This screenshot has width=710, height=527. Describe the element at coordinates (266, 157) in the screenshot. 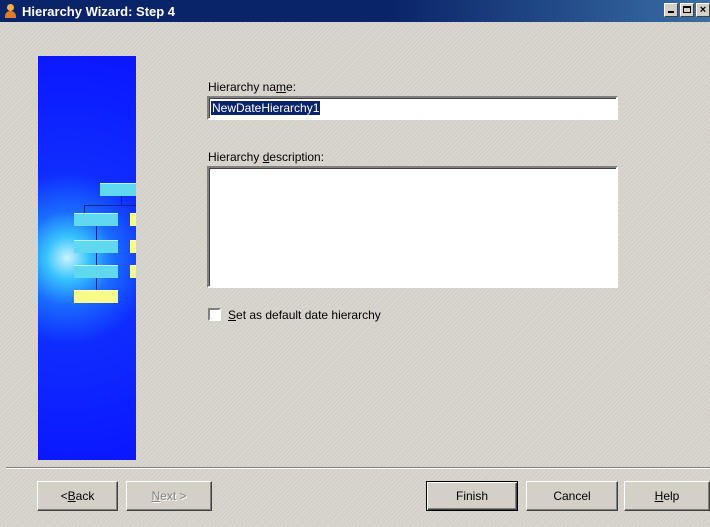

I see `hierarchy-description-label: Hierarchy description:` at that location.